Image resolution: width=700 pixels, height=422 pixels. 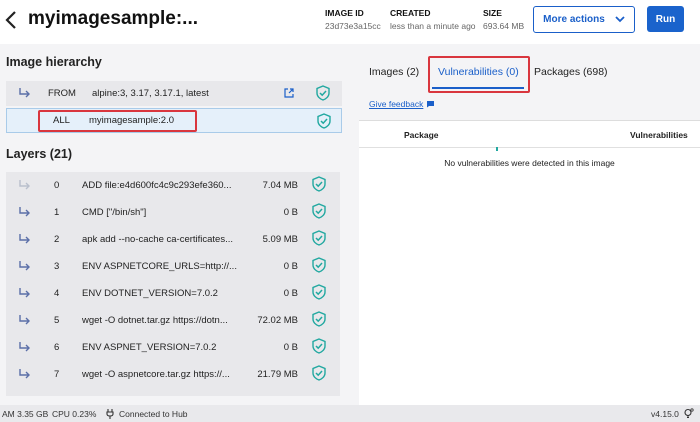 I want to click on image-hierarchy-title: Image hierarchy, so click(x=54, y=62).